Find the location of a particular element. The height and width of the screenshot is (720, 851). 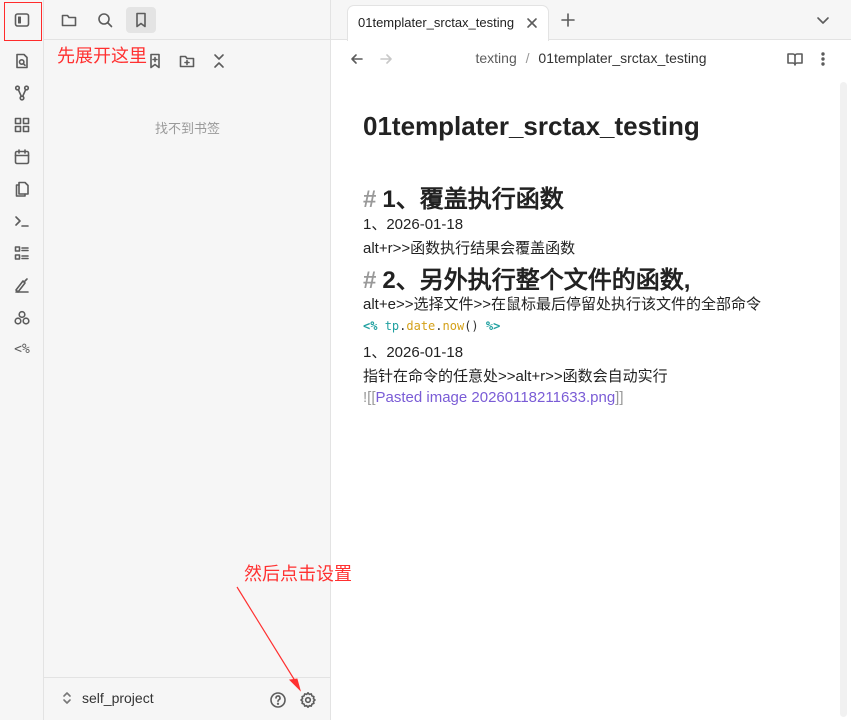

breadcrumb-file: 01templater_srctax_testing is located at coordinates (622, 58).